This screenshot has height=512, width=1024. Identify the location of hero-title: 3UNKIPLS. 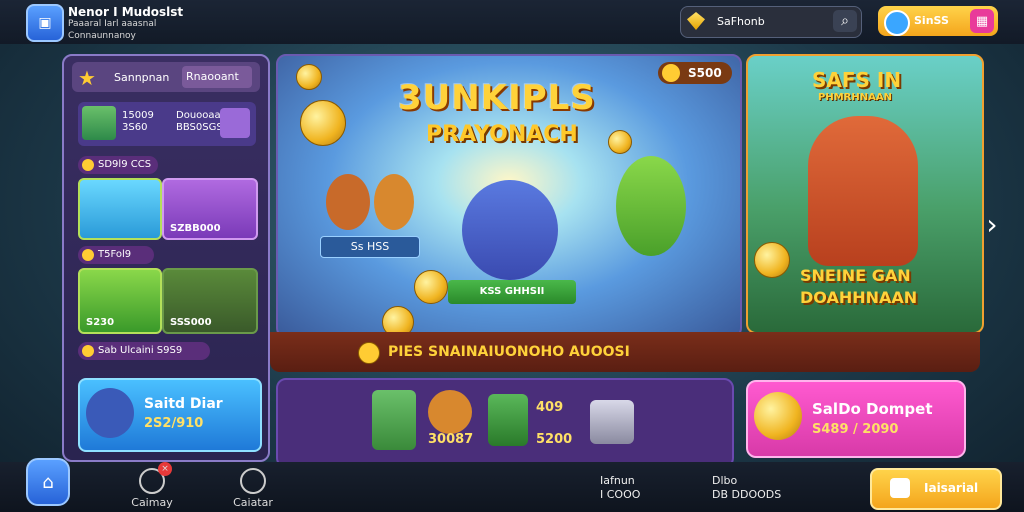
(497, 98).